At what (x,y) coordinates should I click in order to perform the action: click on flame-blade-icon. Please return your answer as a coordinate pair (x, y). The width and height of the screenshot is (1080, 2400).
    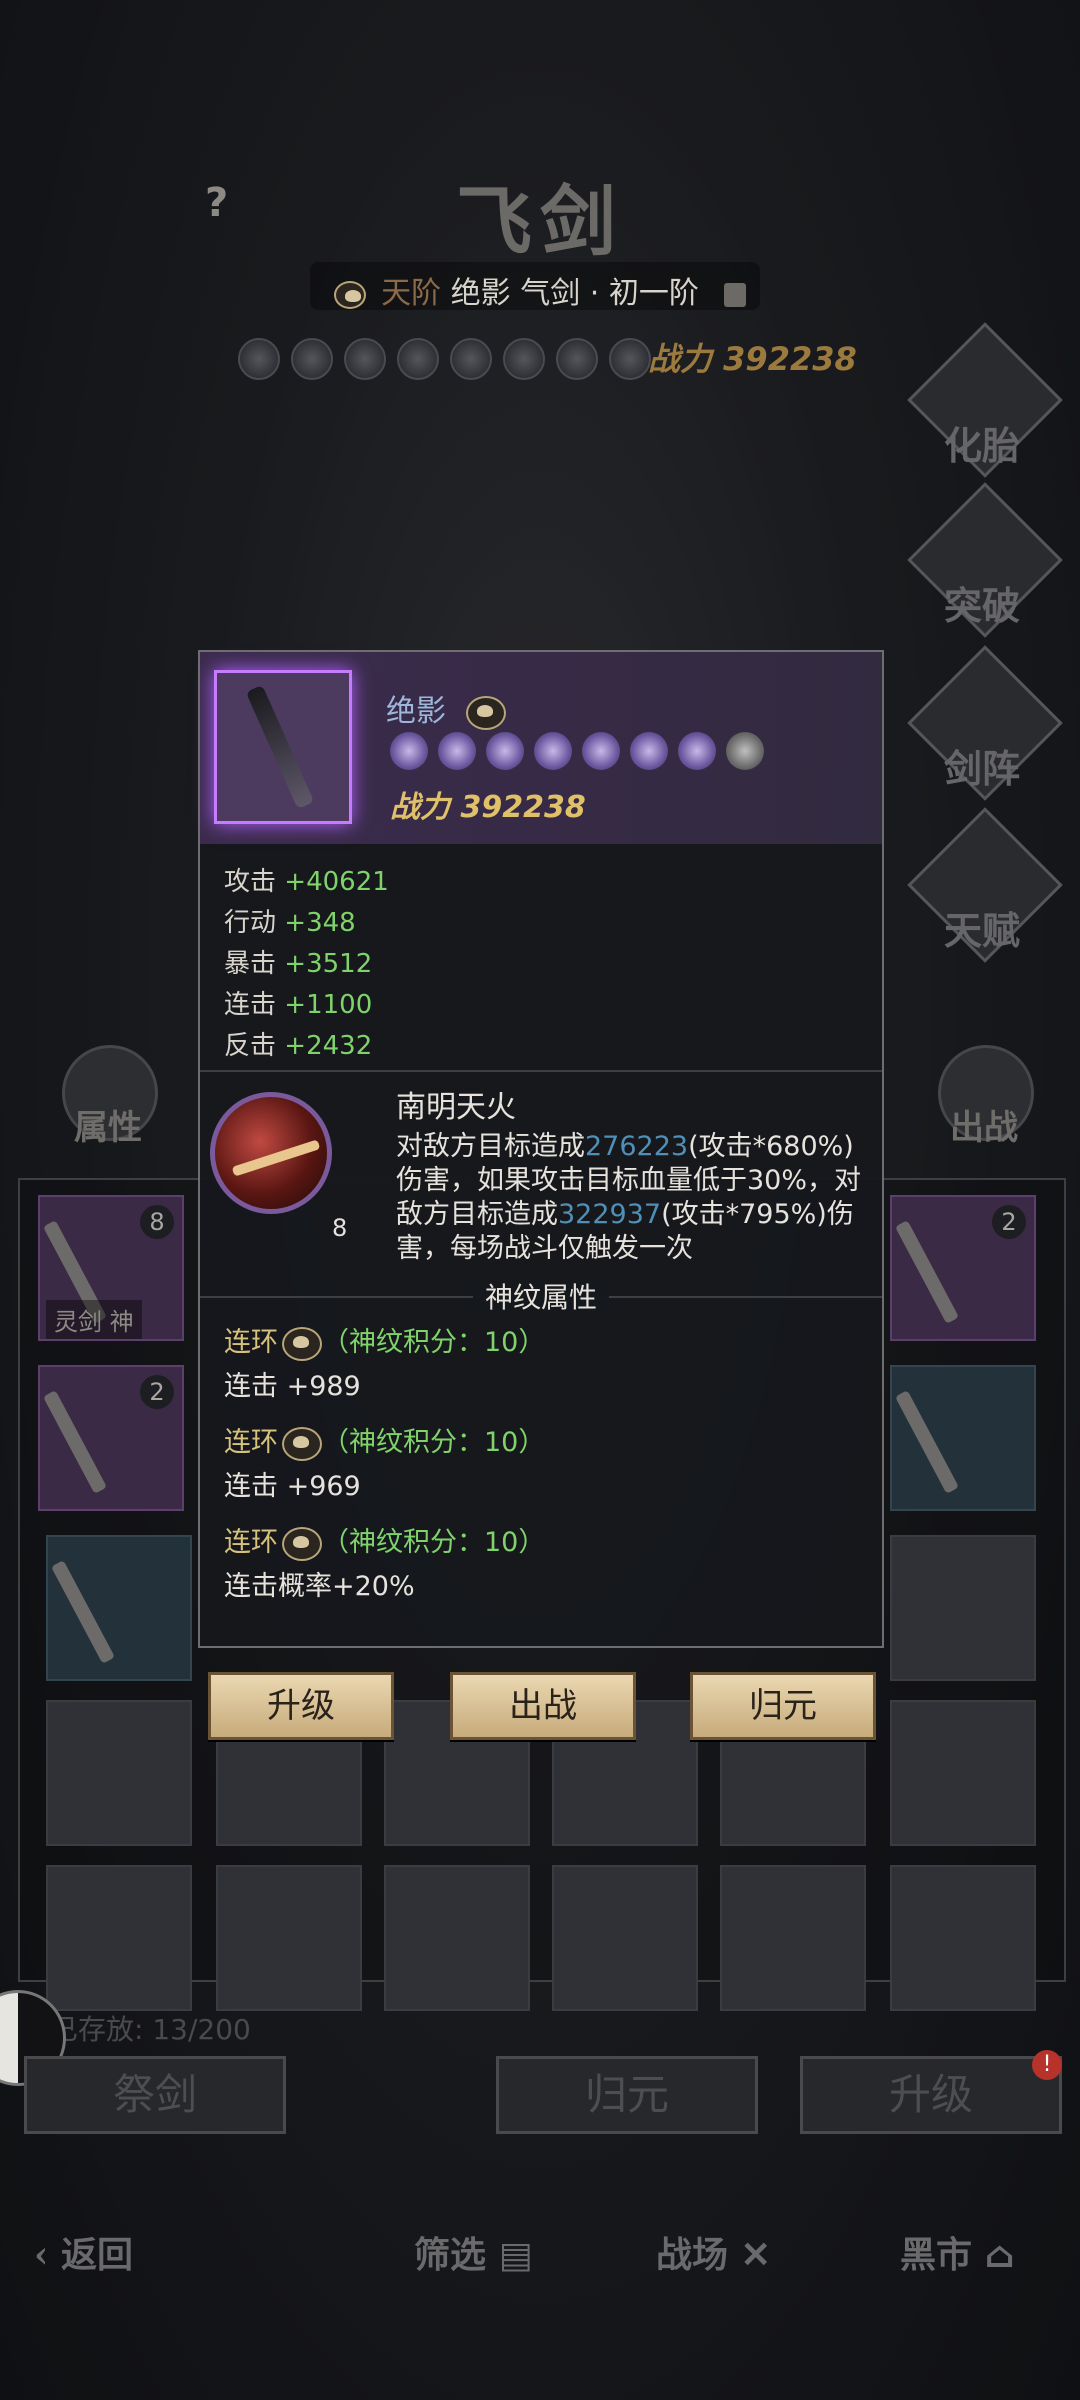
    Looking at the image, I should click on (276, 1158).